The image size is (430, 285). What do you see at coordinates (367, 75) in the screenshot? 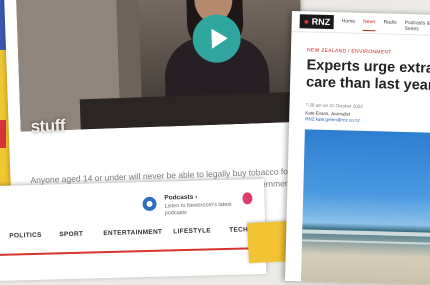
I see `article-headline: Experts urge extra care than last year` at bounding box center [367, 75].